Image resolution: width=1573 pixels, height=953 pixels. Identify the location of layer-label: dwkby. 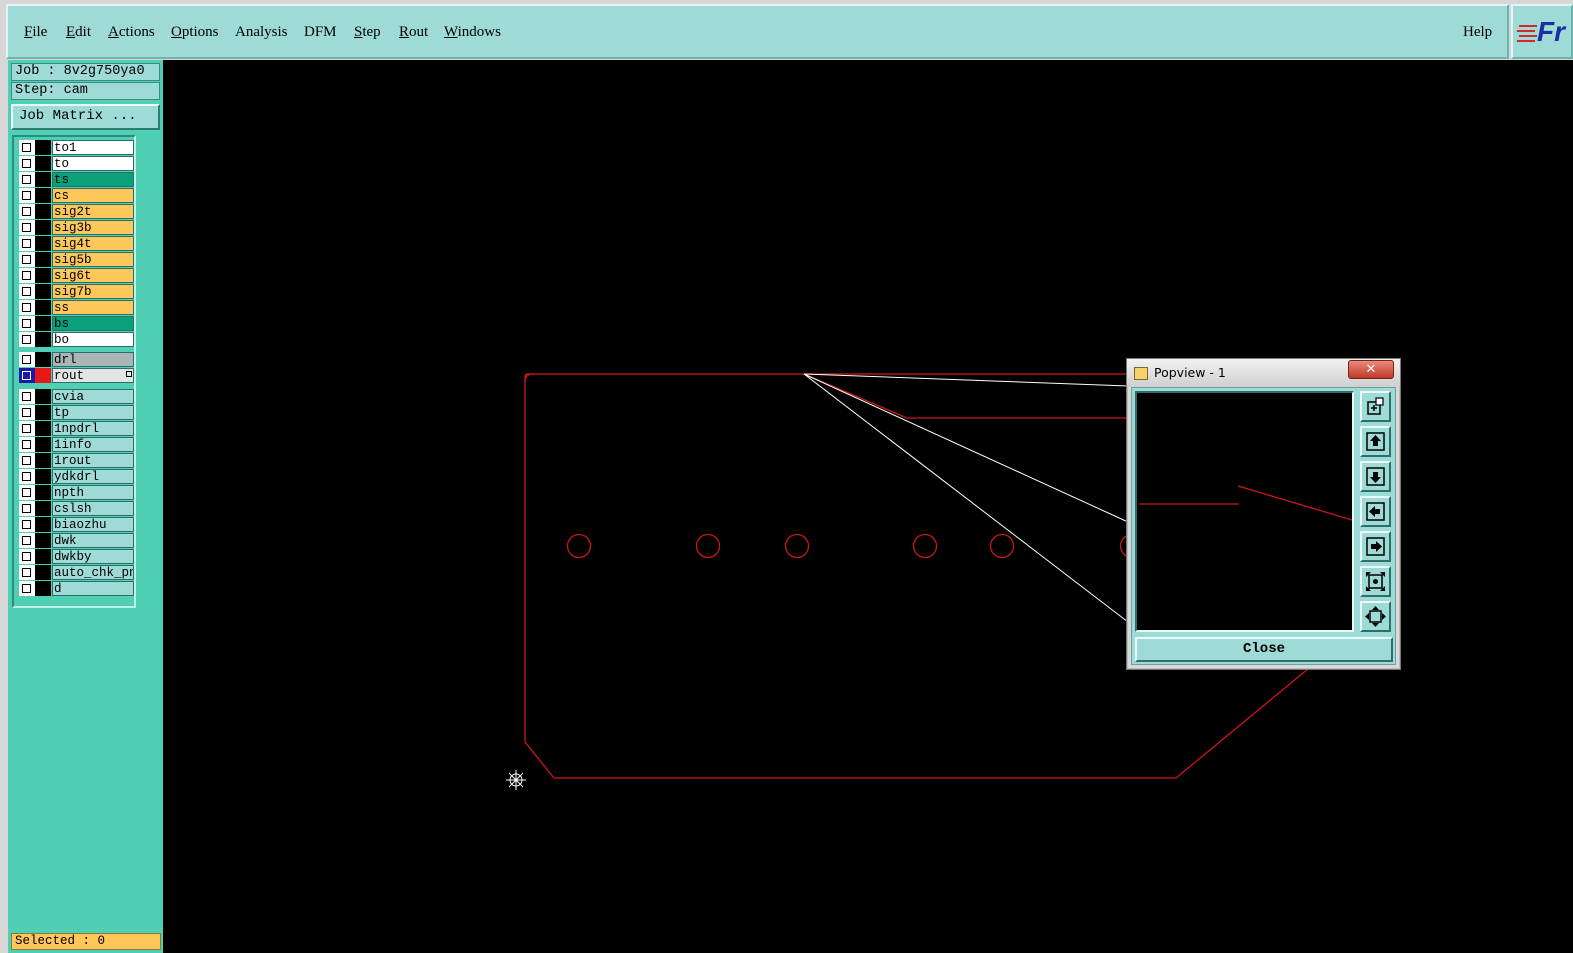
(93, 556).